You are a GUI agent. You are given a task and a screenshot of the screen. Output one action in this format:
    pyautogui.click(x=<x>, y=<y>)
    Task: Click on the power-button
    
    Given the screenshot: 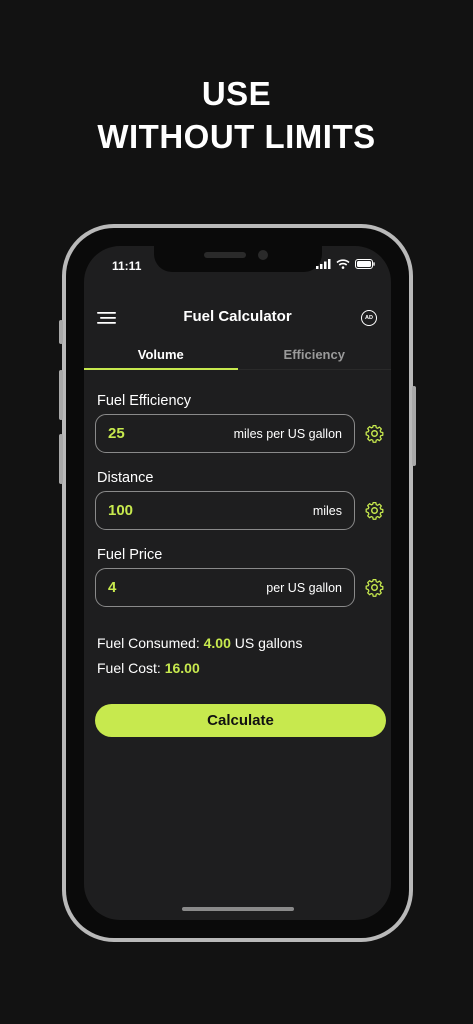 What is the action you would take?
    pyautogui.click(x=414, y=426)
    